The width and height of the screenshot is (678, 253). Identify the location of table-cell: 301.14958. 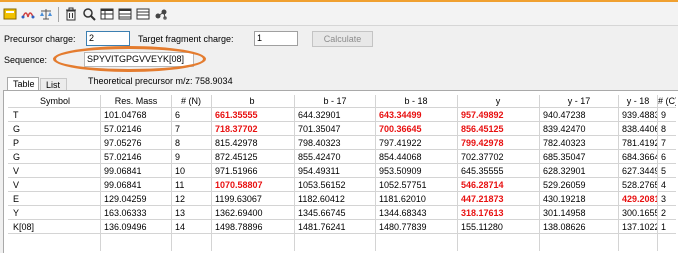
(564, 213).